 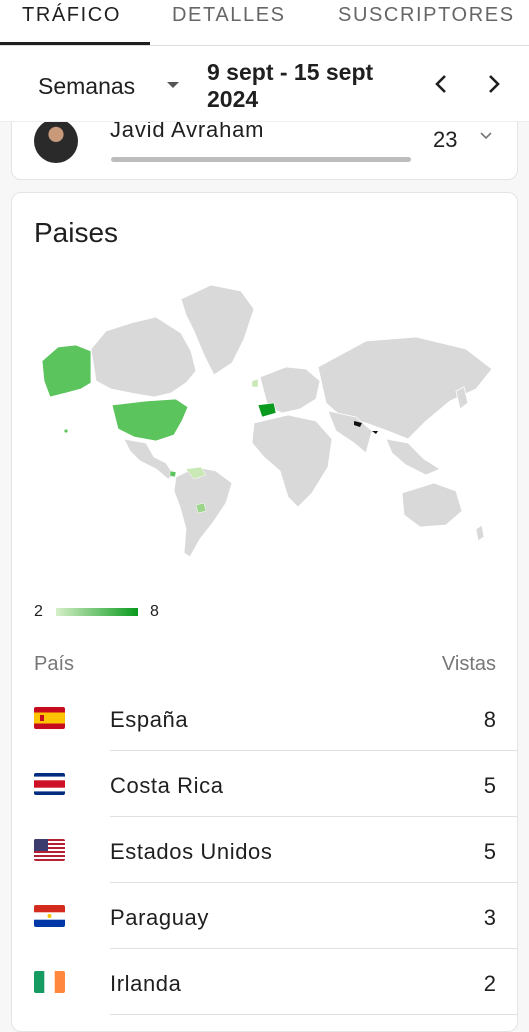 What do you see at coordinates (255, 383) in the screenshot?
I see `map-ireland` at bounding box center [255, 383].